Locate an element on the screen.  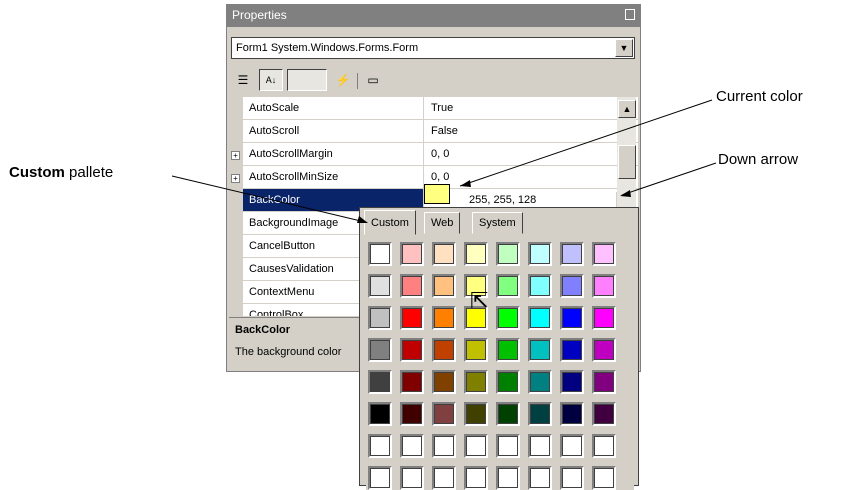
categorized-button: ☰ is located at coordinates (243, 80).